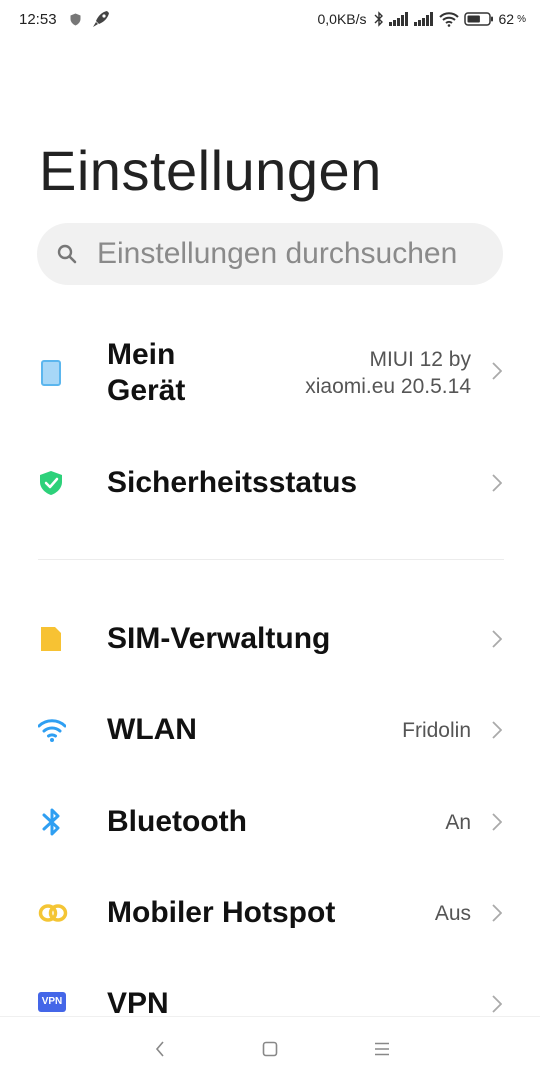  I want to click on search-input, so click(297, 254).